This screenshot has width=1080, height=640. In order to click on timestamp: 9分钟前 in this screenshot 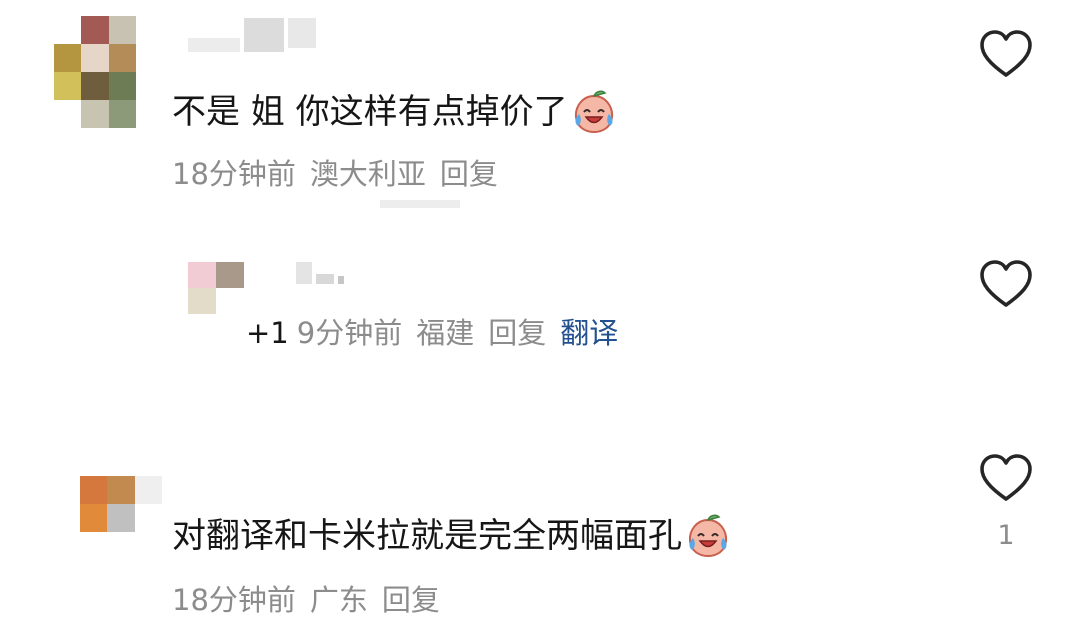, I will do `click(349, 333)`.